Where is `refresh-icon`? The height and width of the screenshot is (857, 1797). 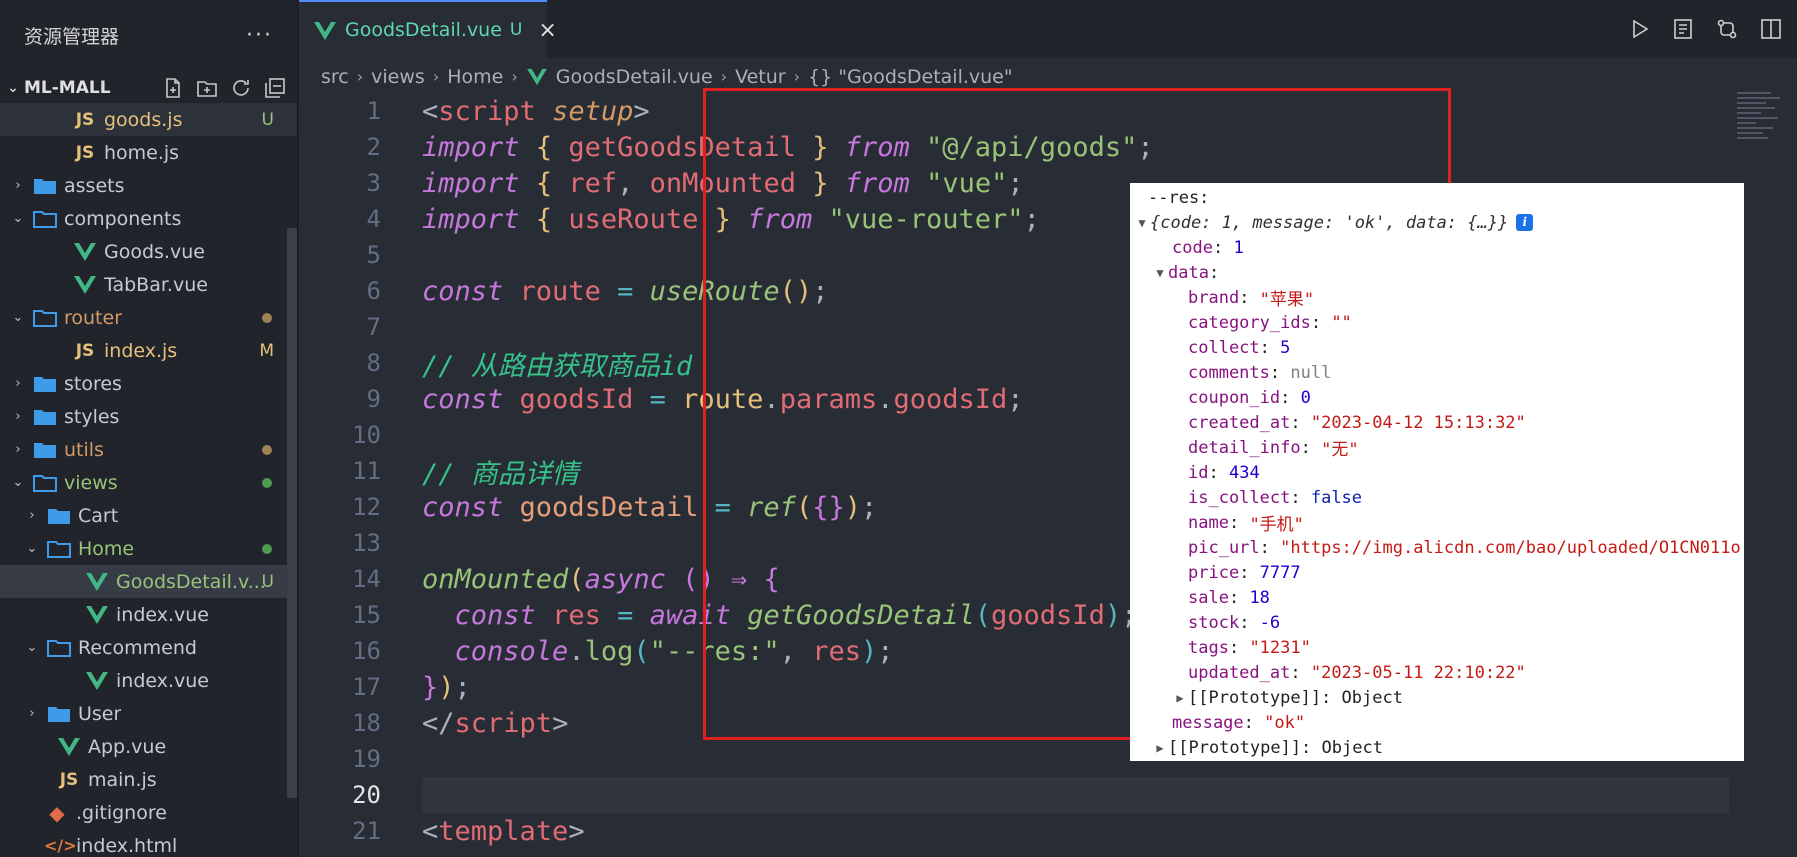
refresh-icon is located at coordinates (241, 88).